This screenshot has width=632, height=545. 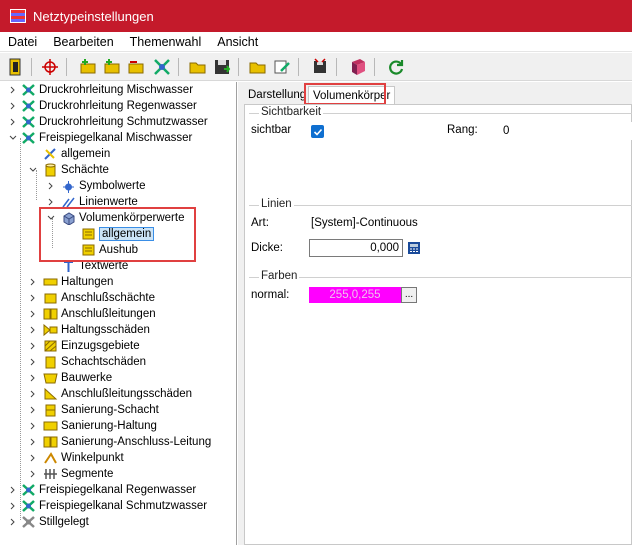 I want to click on open-file-icon, so click(x=258, y=67).